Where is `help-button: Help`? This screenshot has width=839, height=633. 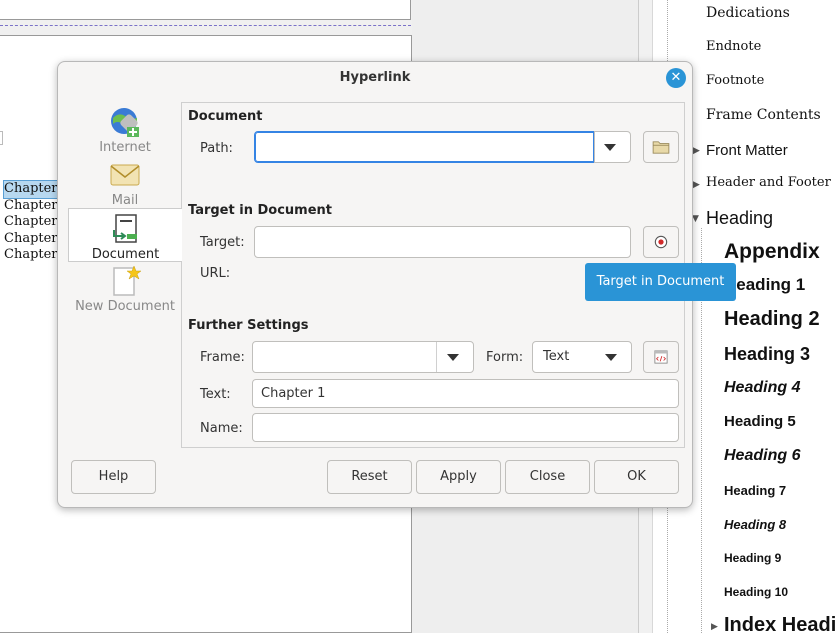 help-button: Help is located at coordinates (113, 477).